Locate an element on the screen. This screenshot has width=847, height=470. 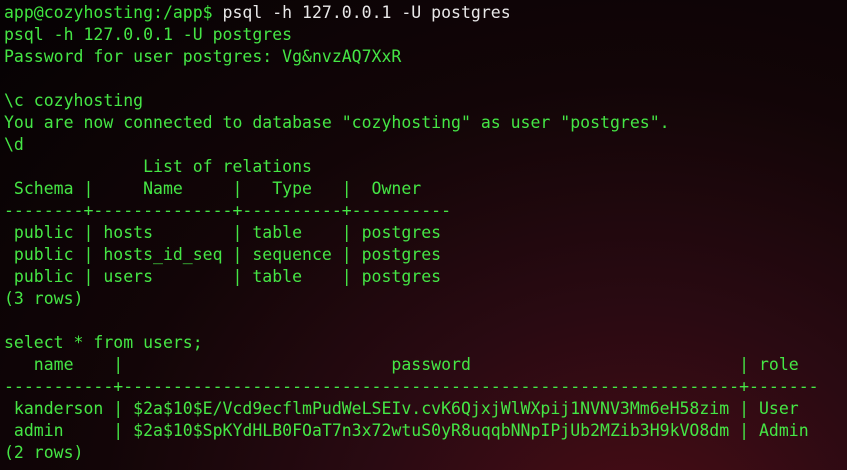
first-command: psql -h 127.0.0.1 -U postgres is located at coordinates (361, 12).